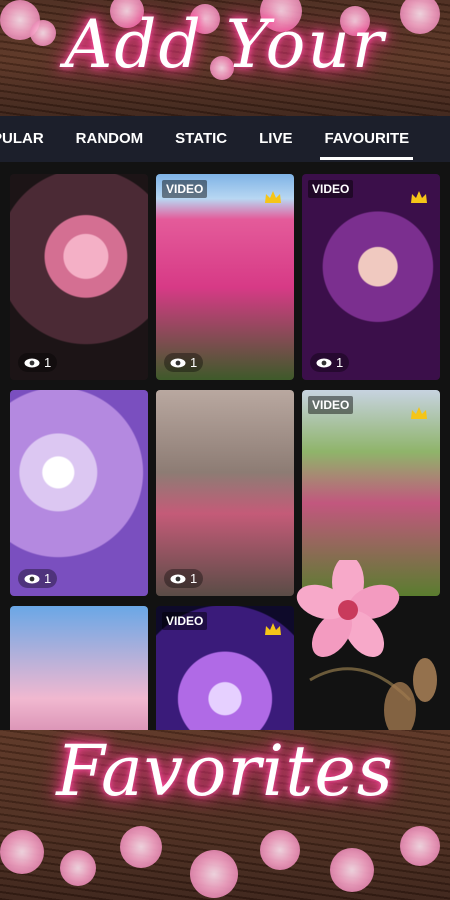 This screenshot has height=900, width=450. Describe the element at coordinates (225, 771) in the screenshot. I see `banner-title: Favorites` at that location.